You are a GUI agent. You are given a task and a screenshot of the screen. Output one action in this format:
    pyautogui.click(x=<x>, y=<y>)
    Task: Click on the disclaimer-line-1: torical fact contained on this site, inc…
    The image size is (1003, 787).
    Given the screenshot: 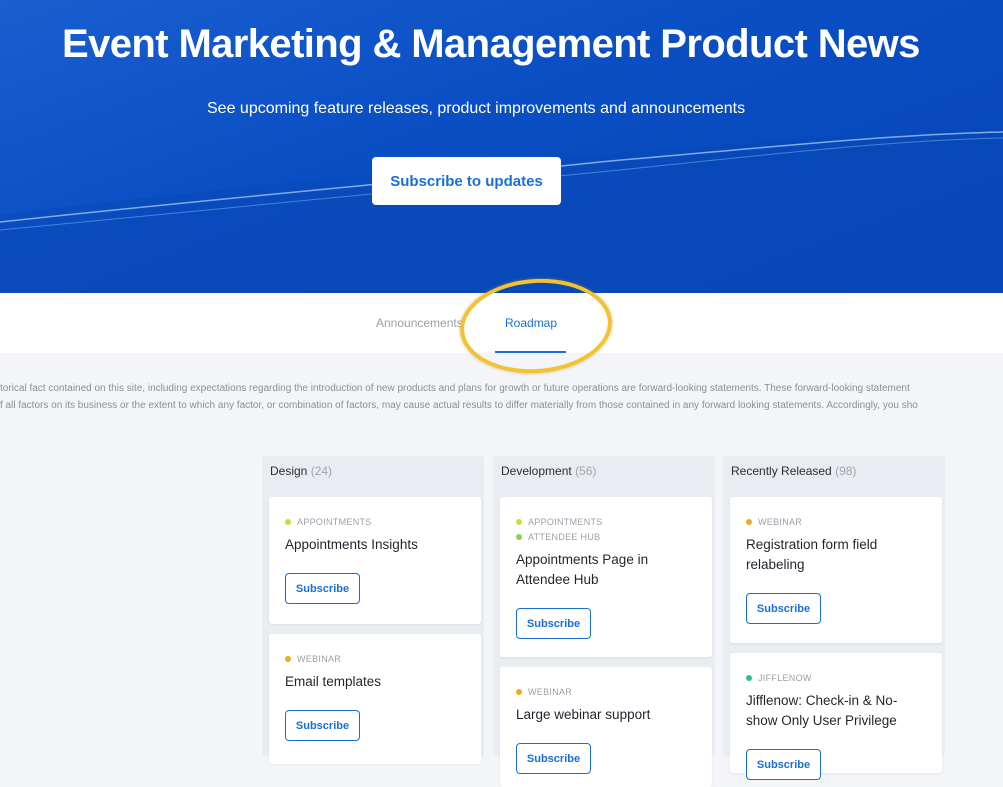 What is the action you would take?
    pyautogui.click(x=455, y=388)
    